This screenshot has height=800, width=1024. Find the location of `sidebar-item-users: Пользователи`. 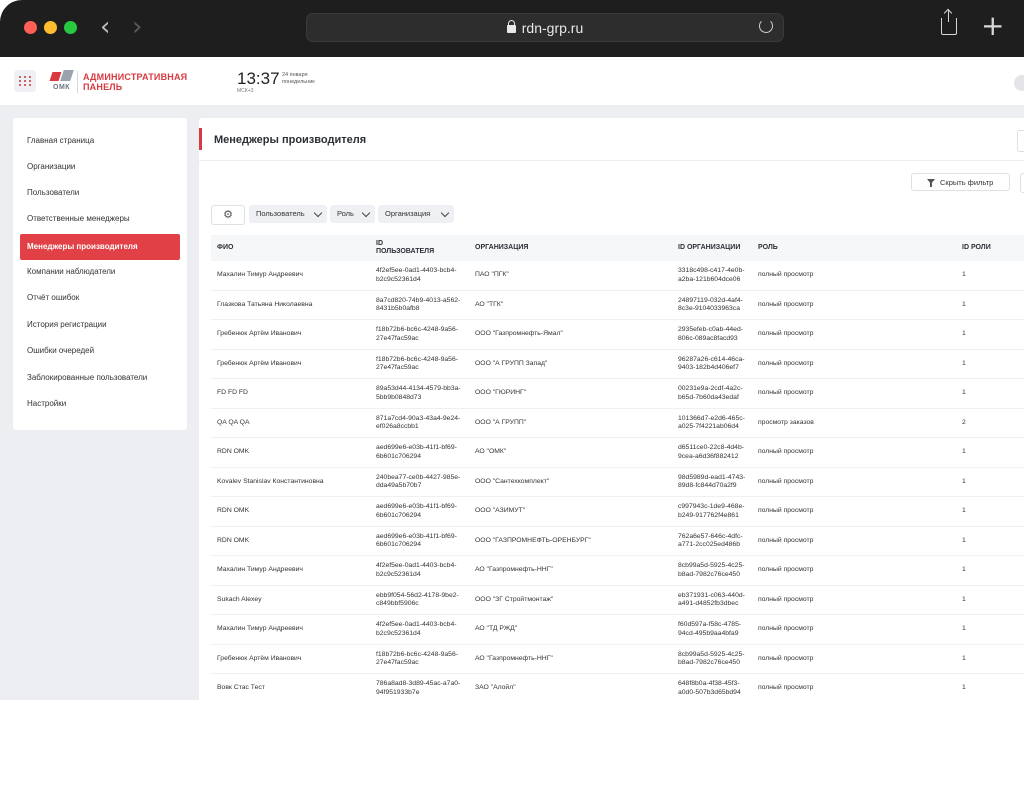

sidebar-item-users: Пользователи is located at coordinates (100, 193).